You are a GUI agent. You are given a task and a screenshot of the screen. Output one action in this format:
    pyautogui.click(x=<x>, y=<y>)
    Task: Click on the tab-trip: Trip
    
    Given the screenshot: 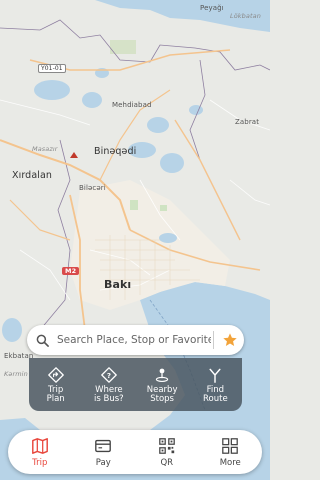 What is the action you would take?
    pyautogui.click(x=40, y=452)
    